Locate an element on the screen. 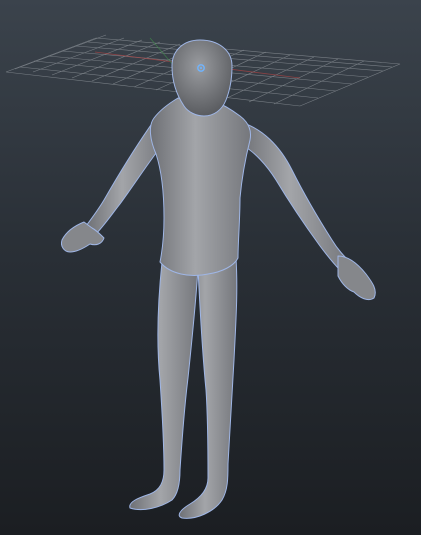 This screenshot has height=535, width=421. right-arm is located at coordinates (295, 196).